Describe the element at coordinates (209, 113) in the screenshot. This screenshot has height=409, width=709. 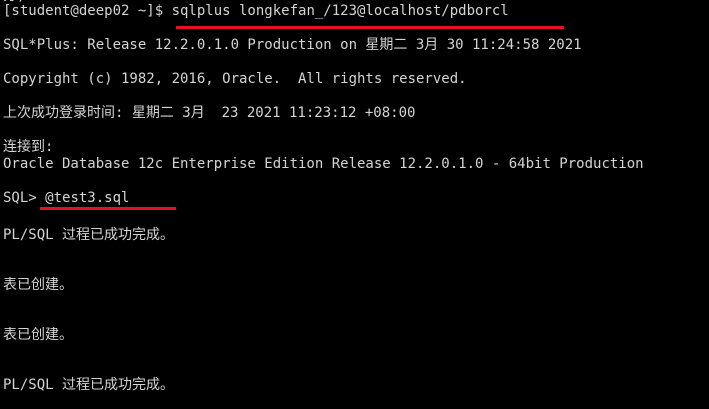
I see `last-login-line: 上次成功登录时间: 星期二 3月 23 2021 11:23:12 +08:00` at that location.